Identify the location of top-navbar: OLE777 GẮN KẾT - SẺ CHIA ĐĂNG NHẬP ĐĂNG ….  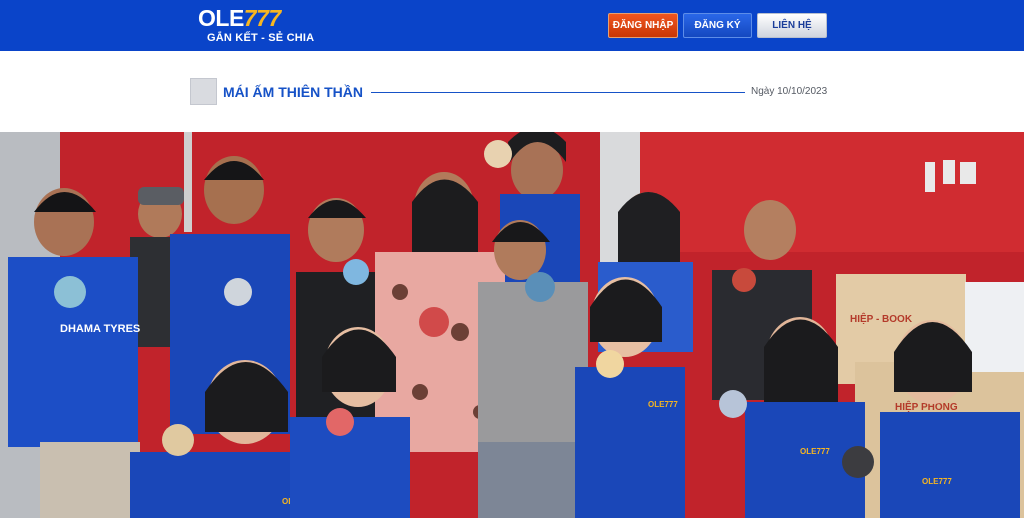
(512, 25).